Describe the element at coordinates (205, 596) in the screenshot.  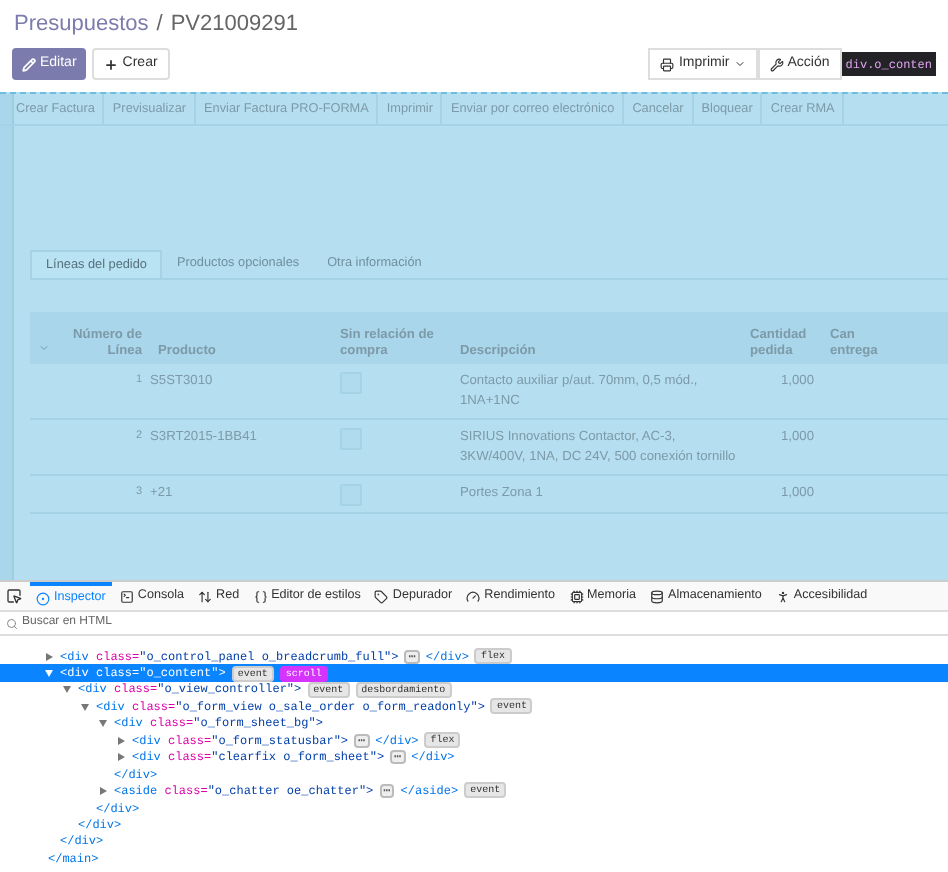
I see `arrows-icon` at that location.